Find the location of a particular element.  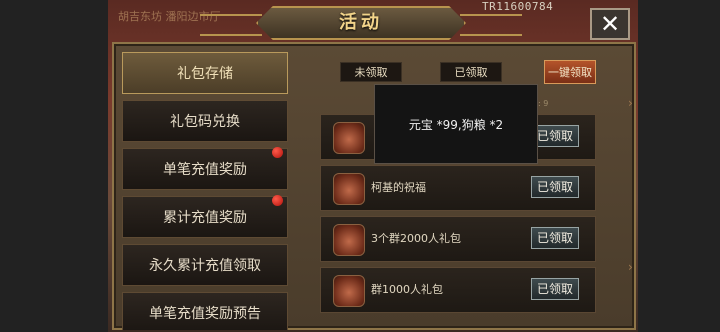

sidebar-item-label: 礼包码兑换 is located at coordinates (205, 122).